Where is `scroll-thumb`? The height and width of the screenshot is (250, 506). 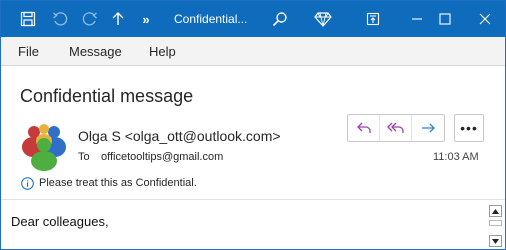 scroll-thumb is located at coordinates (495, 223).